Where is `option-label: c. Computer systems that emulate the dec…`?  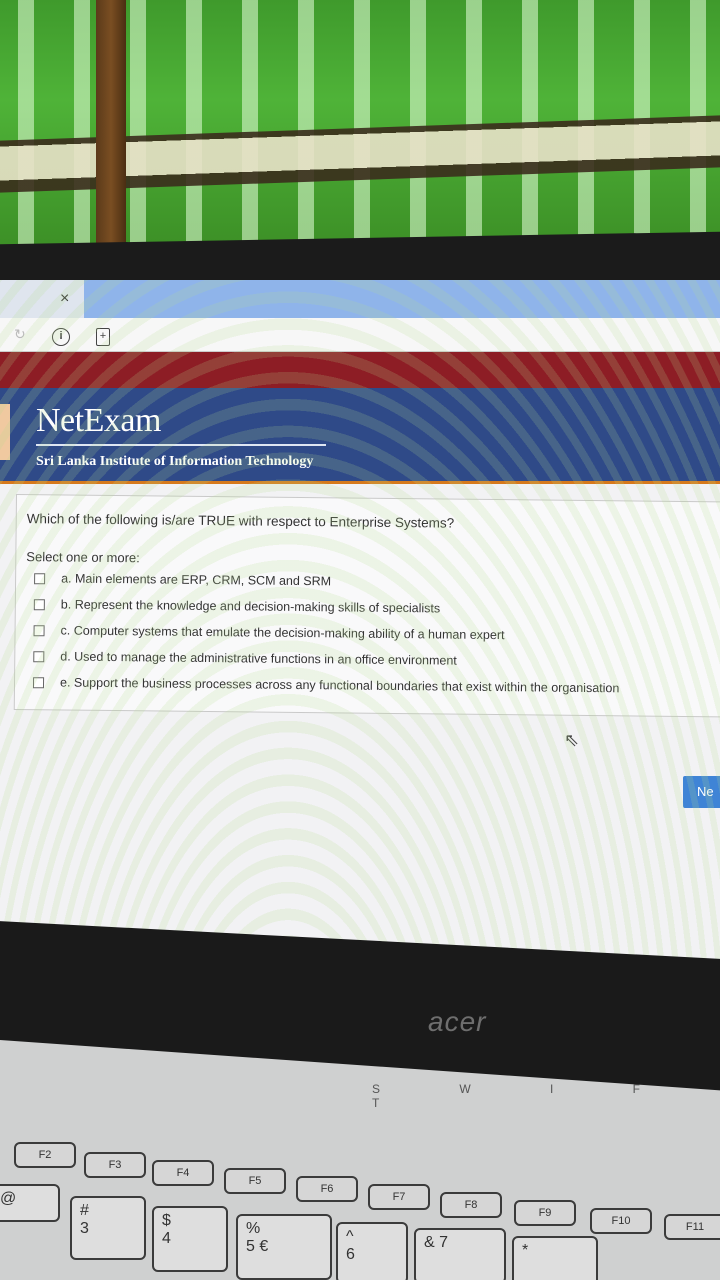 option-label: c. Computer systems that emulate the dec… is located at coordinates (282, 633).